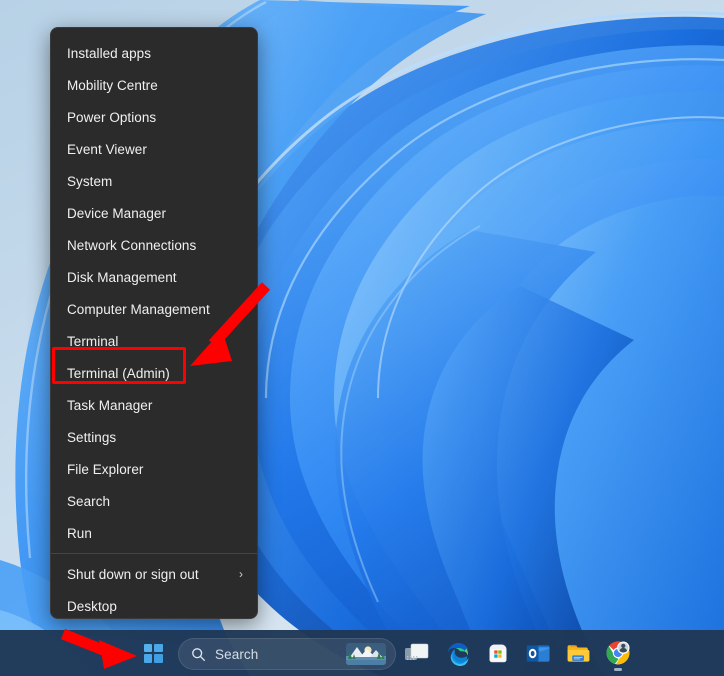 The height and width of the screenshot is (676, 724). What do you see at coordinates (92, 606) in the screenshot?
I see `menu-item-label: Desktop` at bounding box center [92, 606].